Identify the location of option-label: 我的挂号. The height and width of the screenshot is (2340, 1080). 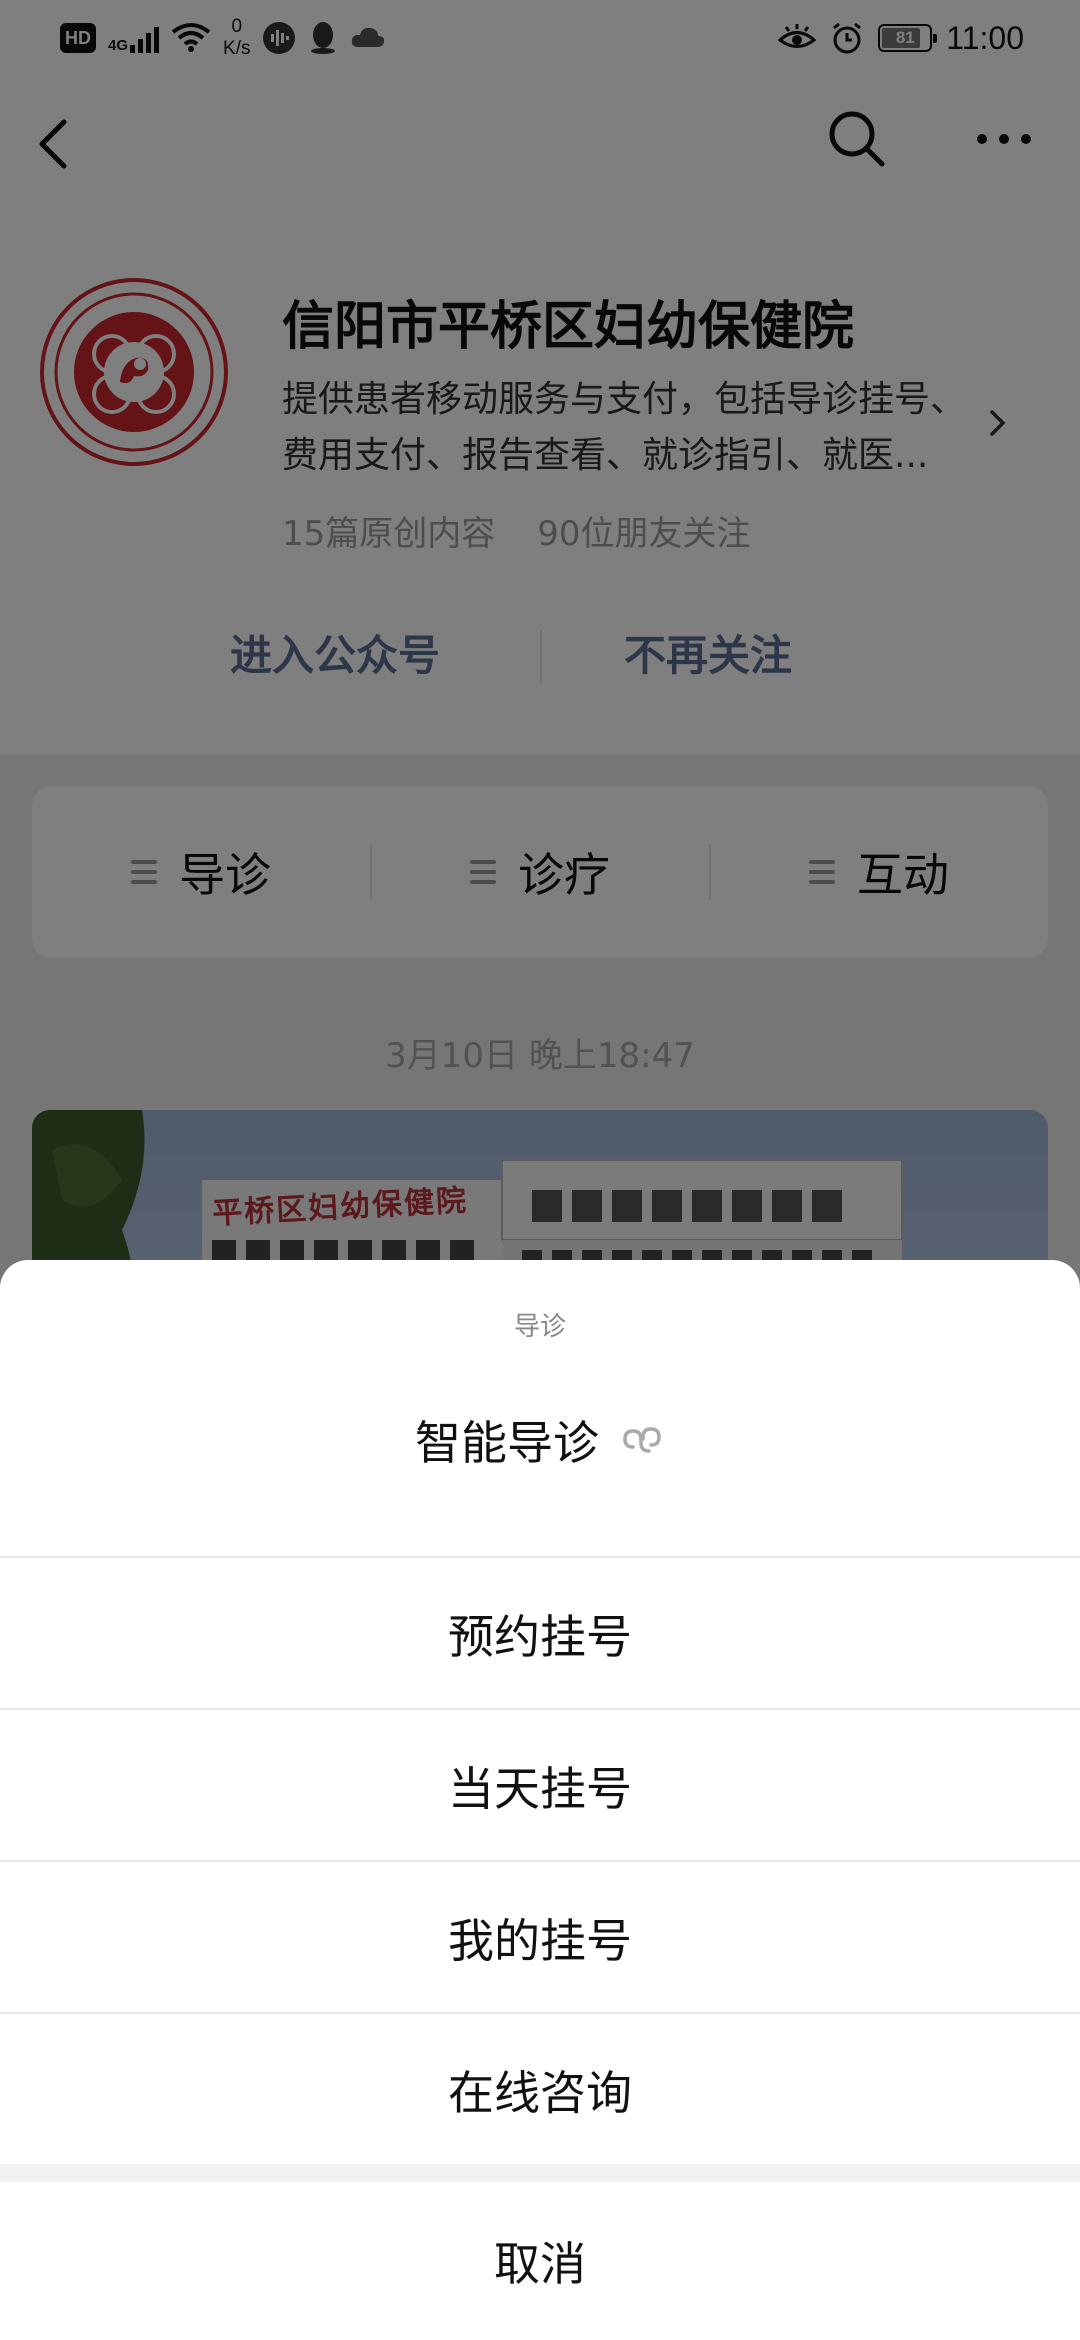
(540, 1941).